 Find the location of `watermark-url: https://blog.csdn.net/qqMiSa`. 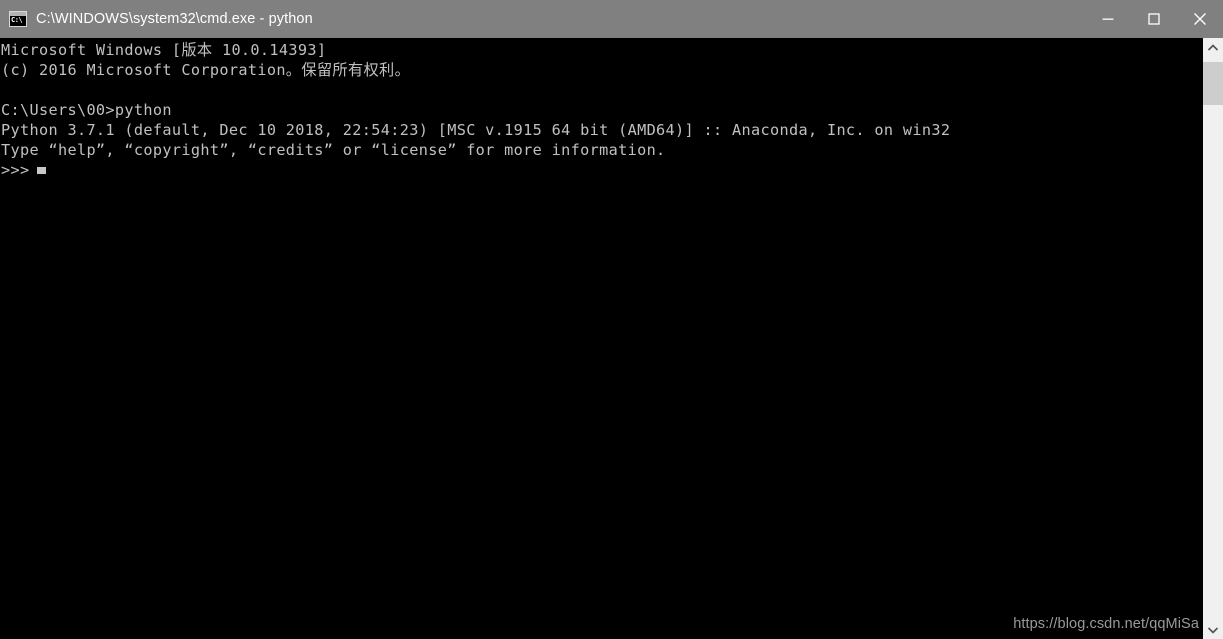

watermark-url: https://blog.csdn.net/qqMiSa is located at coordinates (1106, 624).